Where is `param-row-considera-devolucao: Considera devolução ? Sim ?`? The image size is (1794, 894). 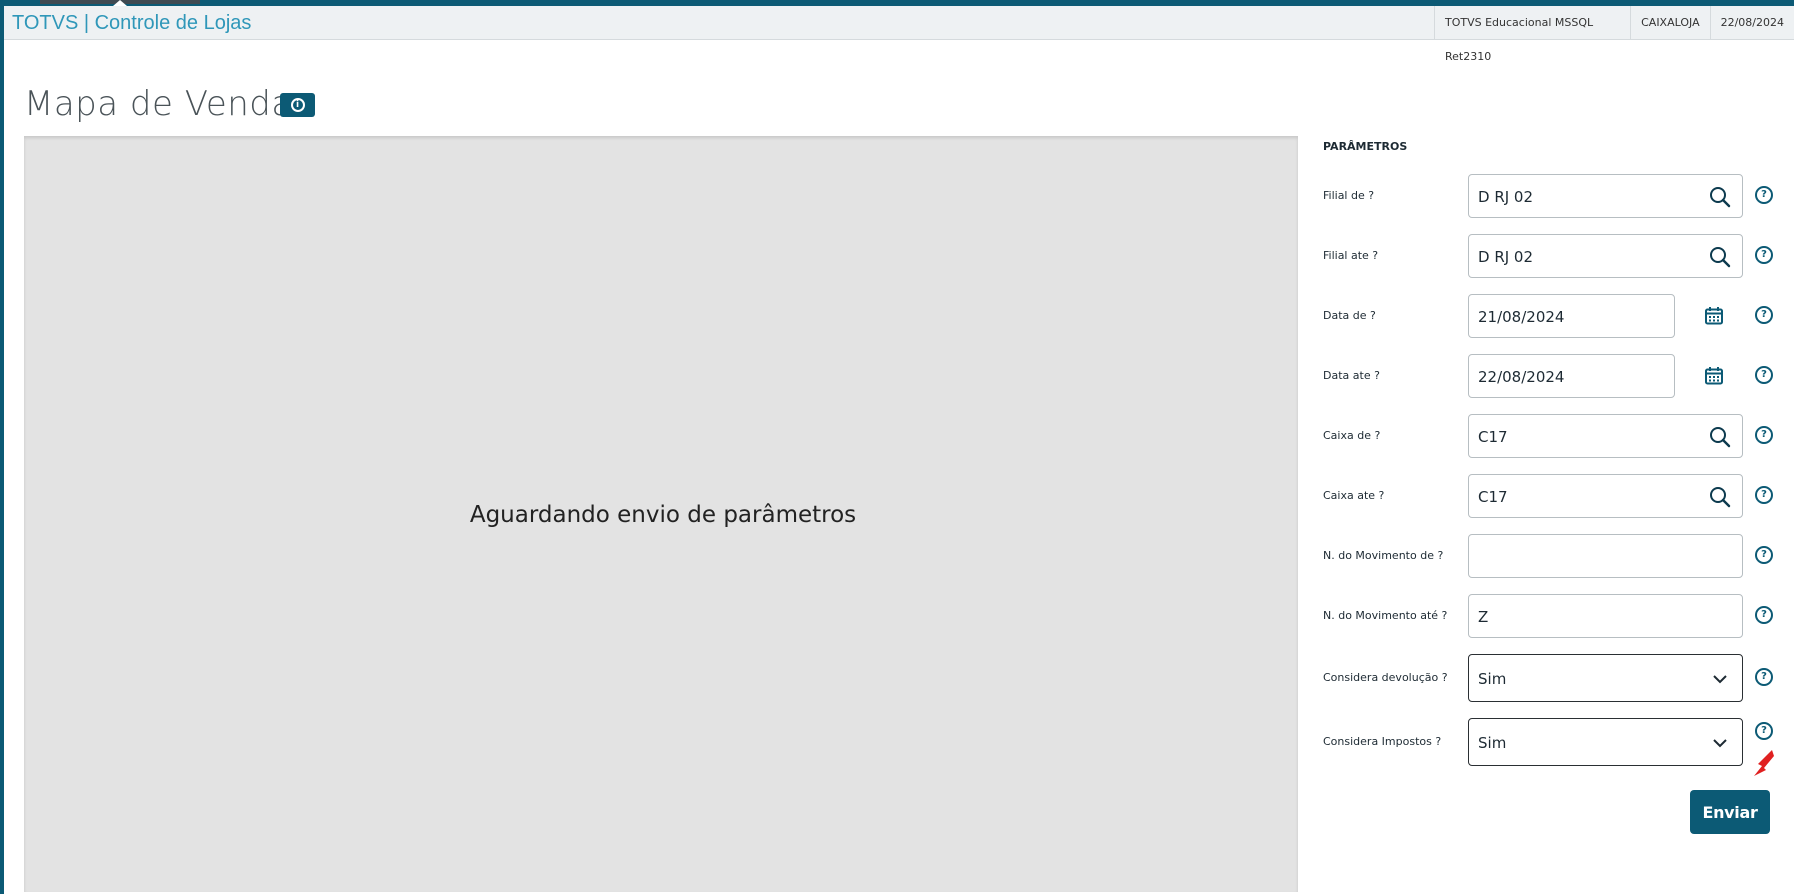 param-row-considera-devolucao: Considera devolução ? Sim ? is located at coordinates (1553, 678).